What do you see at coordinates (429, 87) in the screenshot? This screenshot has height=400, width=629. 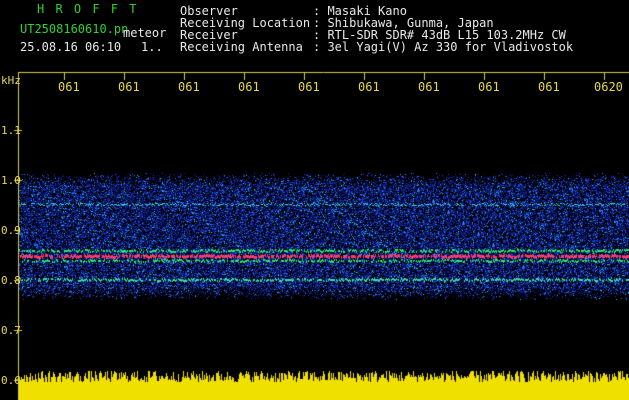 I see `x-tick-7: 061` at bounding box center [429, 87].